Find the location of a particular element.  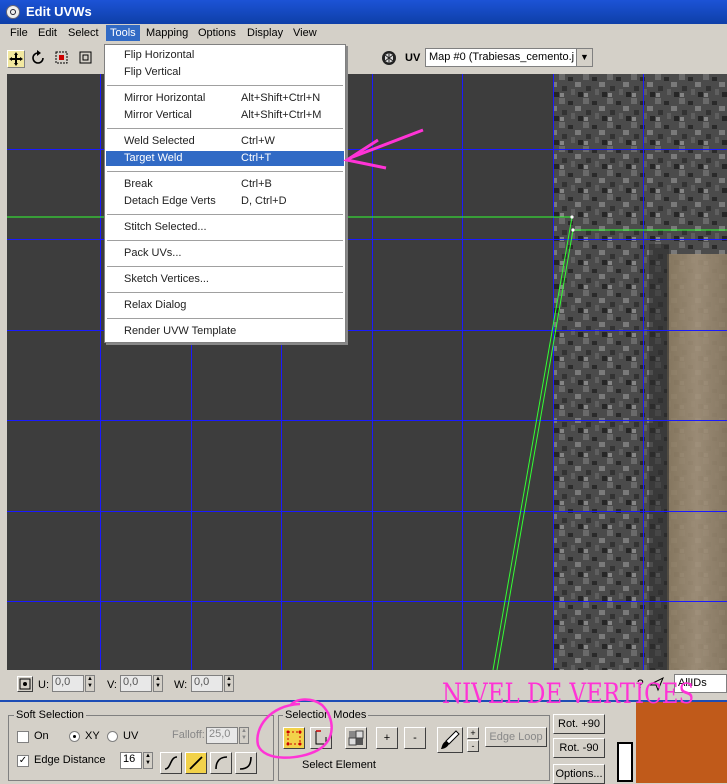

v-spinner: ▲ ▼ is located at coordinates (158, 683).